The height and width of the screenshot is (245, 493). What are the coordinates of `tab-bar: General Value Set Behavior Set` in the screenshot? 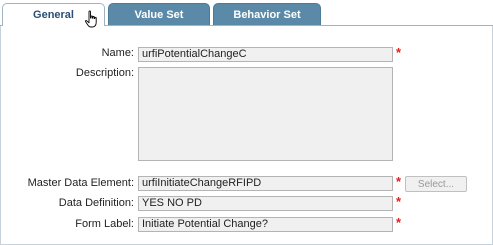 It's located at (246, 13).